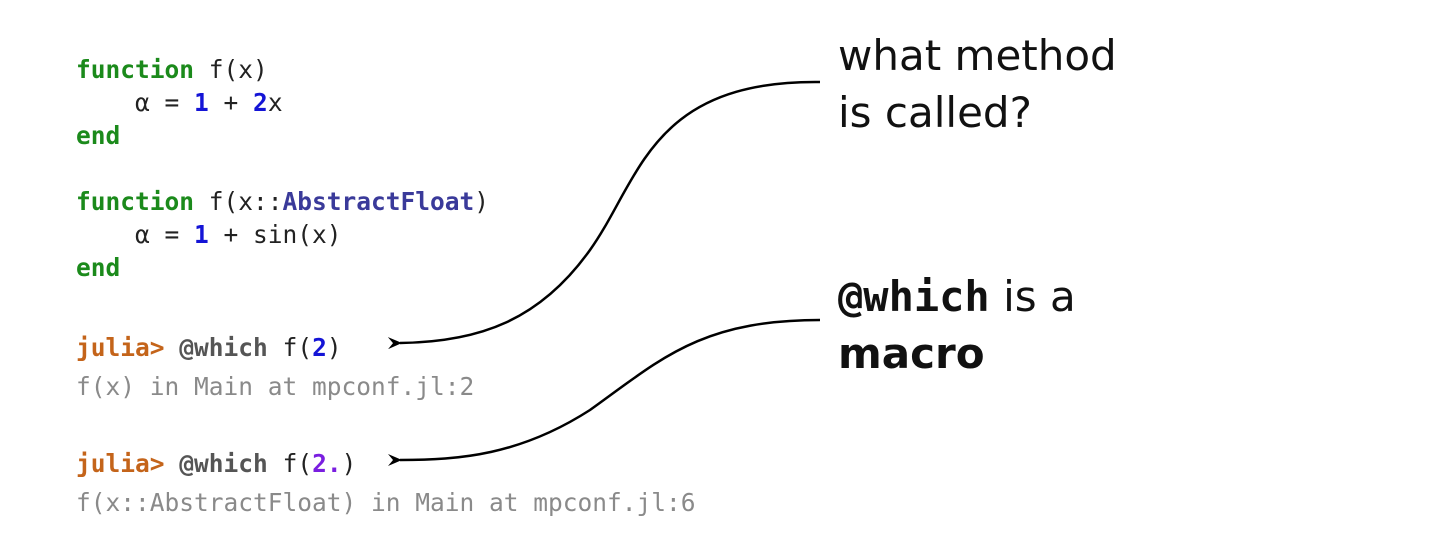 The image size is (1429, 546). I want to click on repl-output: f(x) in Main at mpconf.jl:2, so click(275, 386).